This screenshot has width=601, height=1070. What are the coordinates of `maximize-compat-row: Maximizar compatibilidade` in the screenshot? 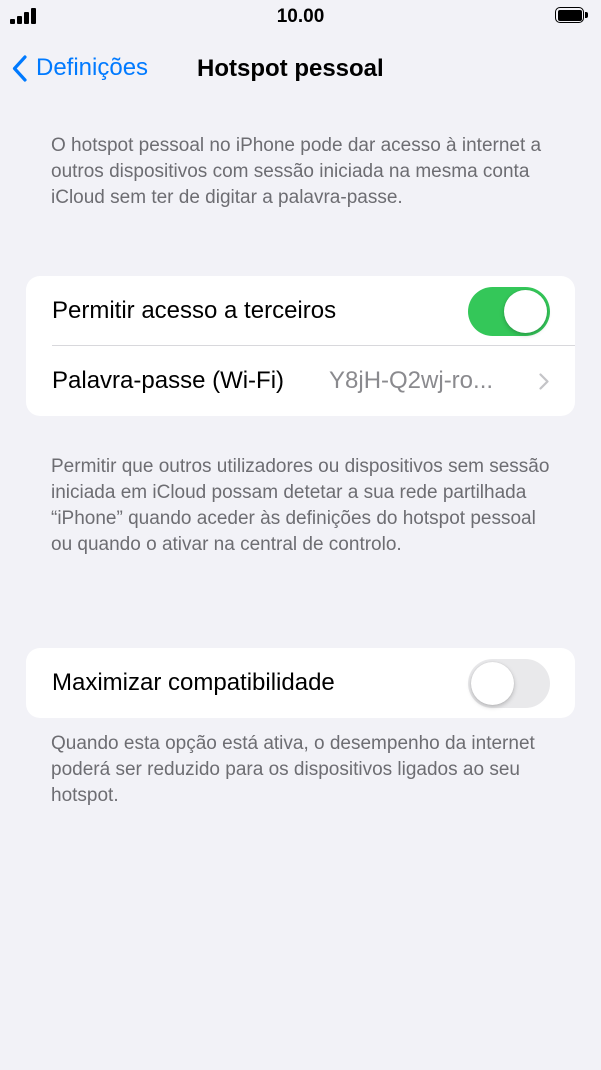 It's located at (300, 683).